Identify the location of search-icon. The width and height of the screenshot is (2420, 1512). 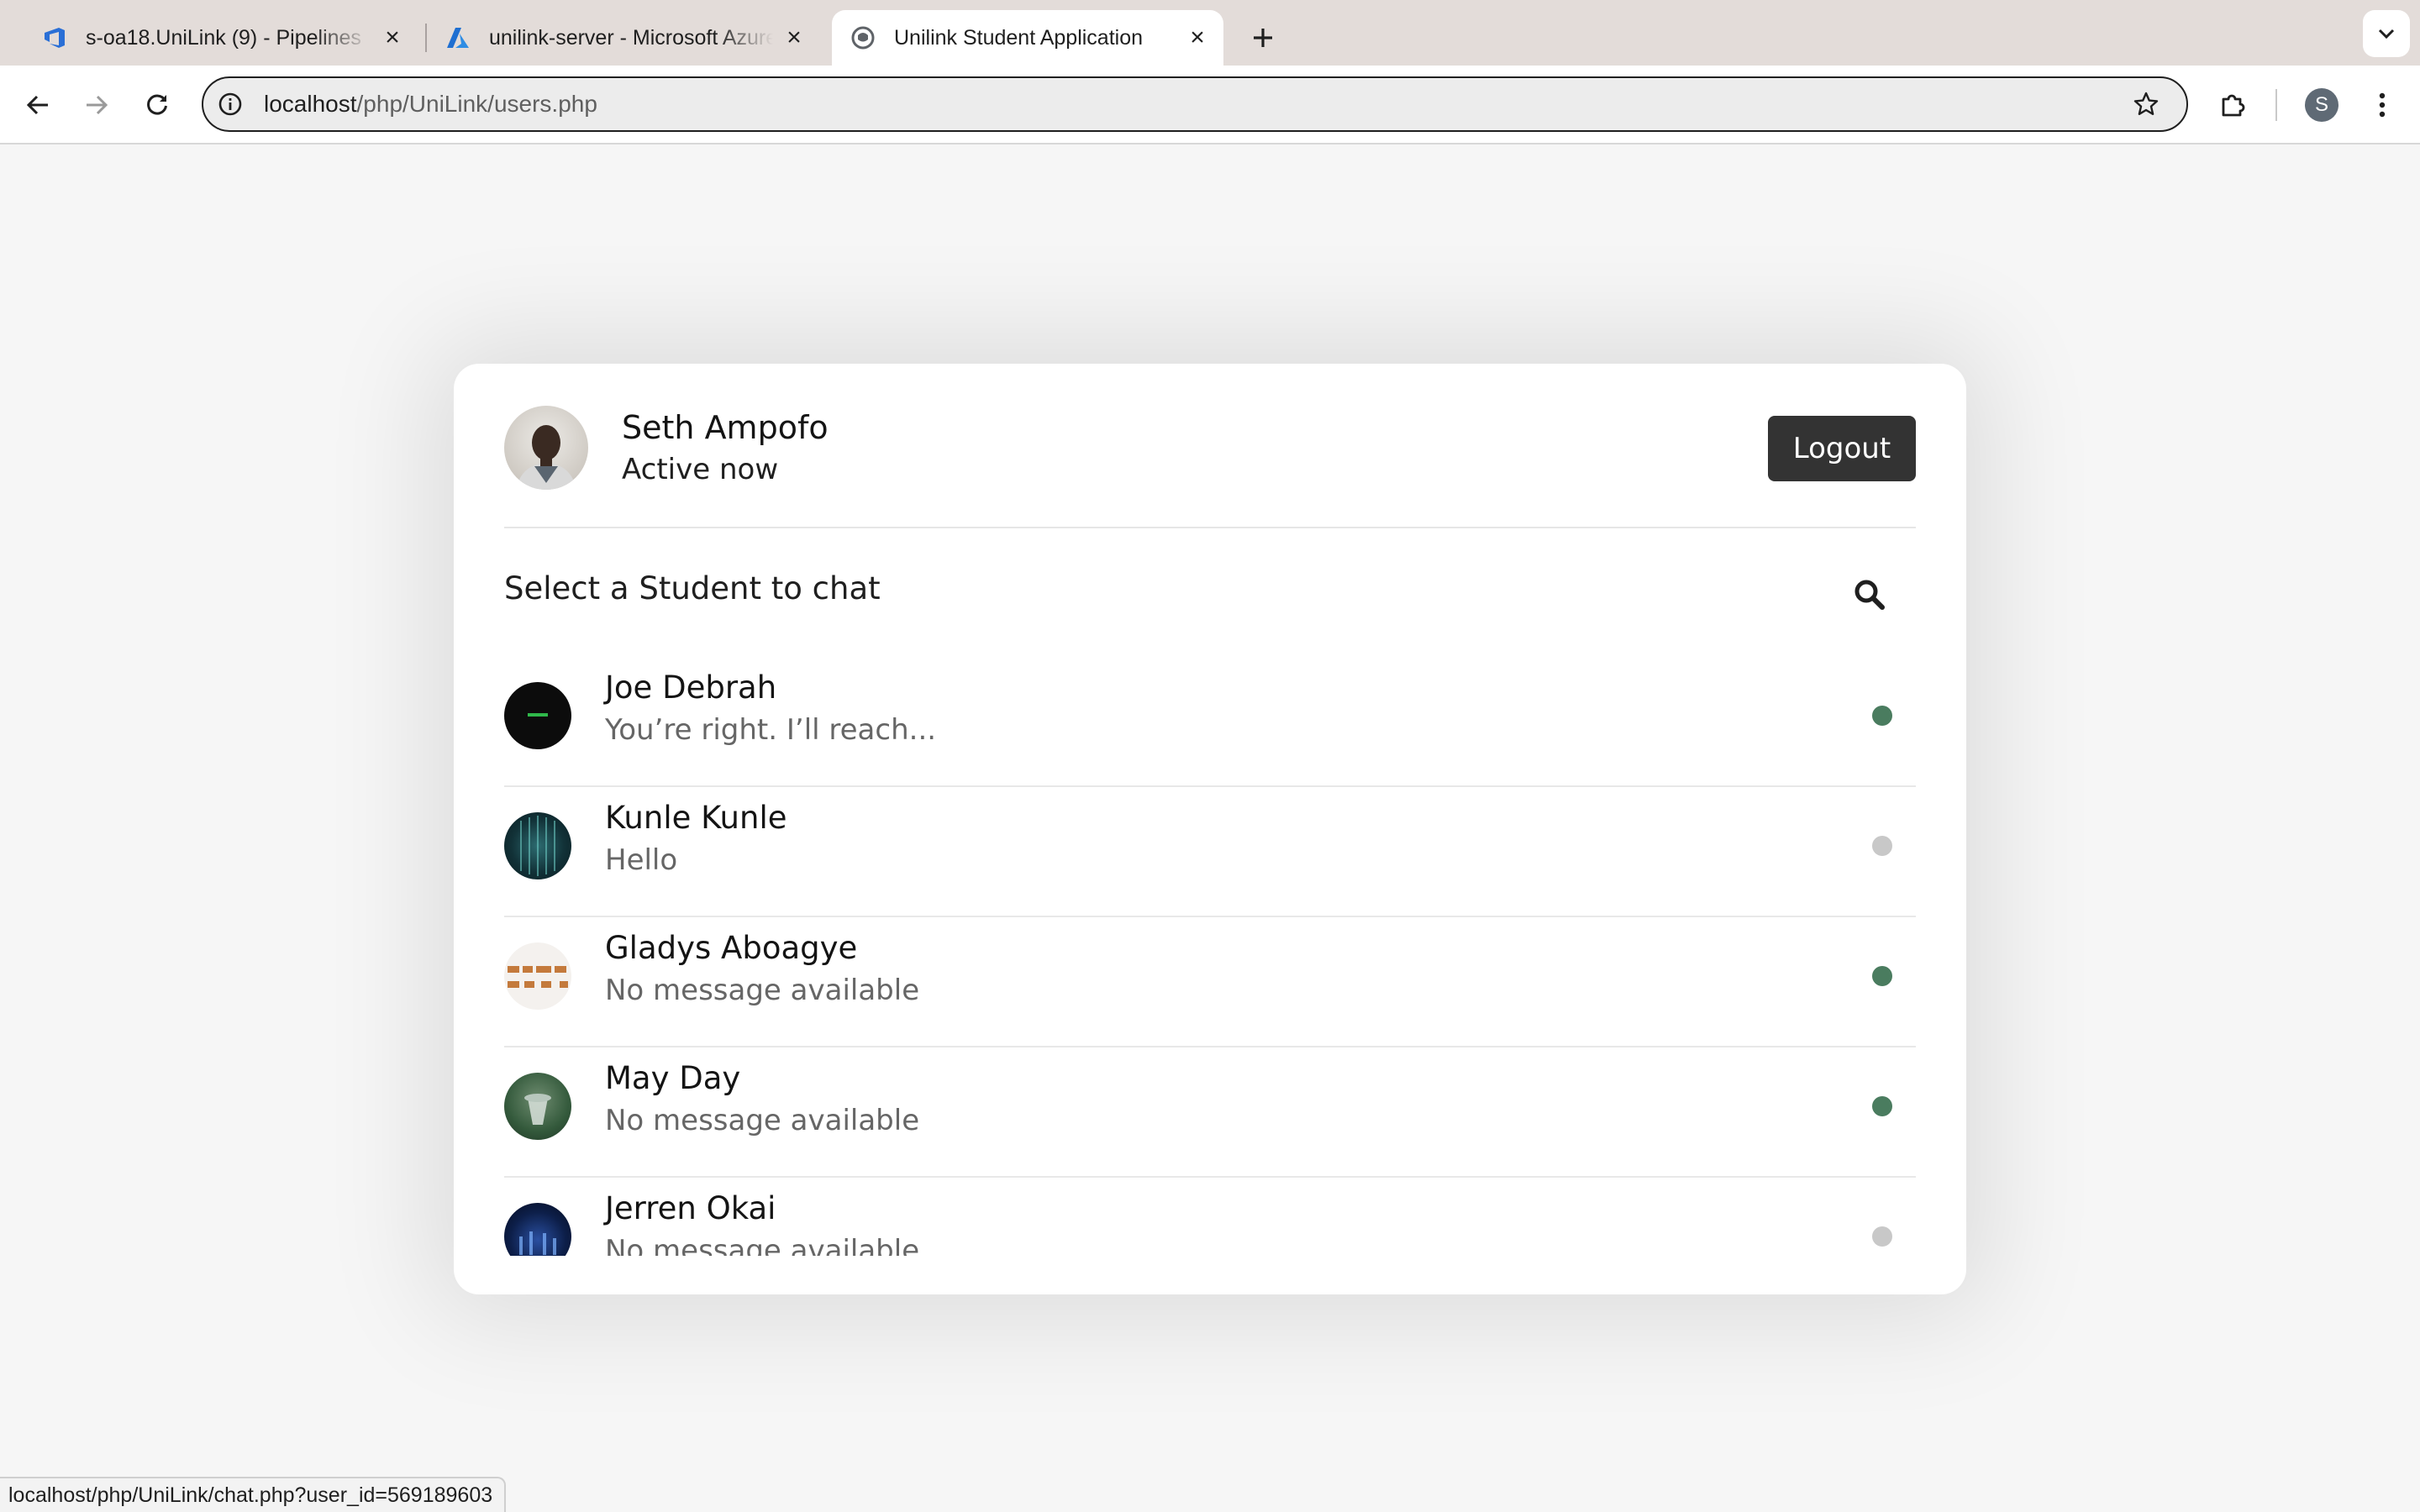
(1869, 595).